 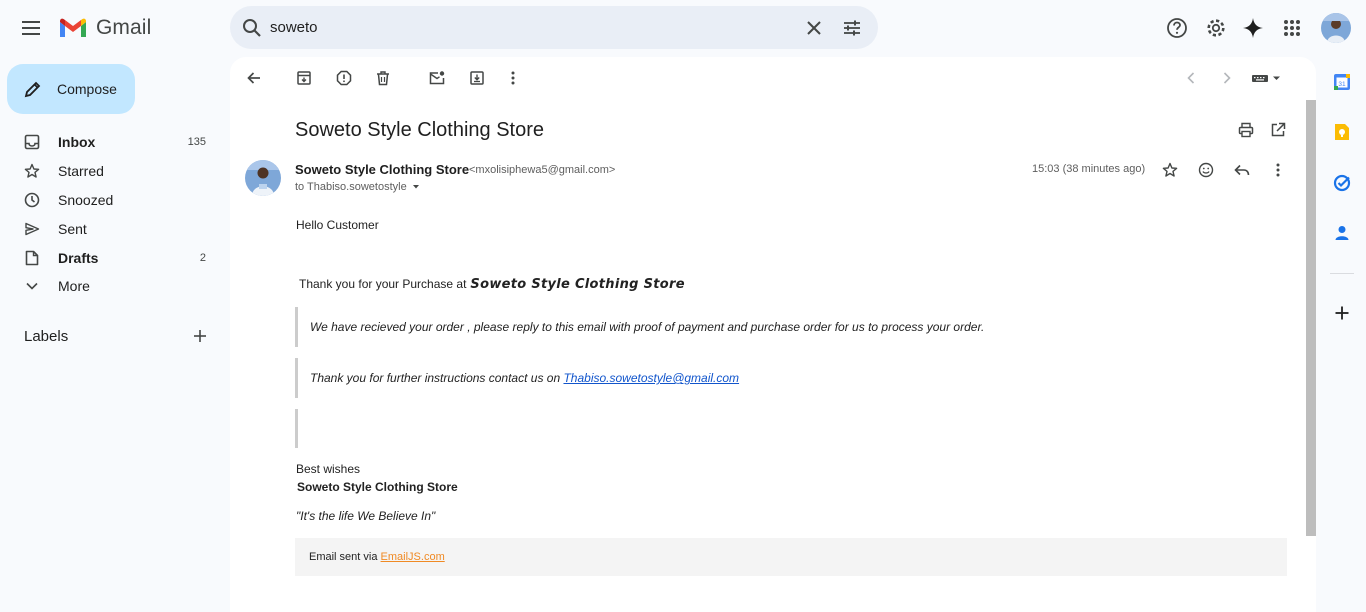 I want to click on svg-text: 31, so click(x=1342, y=84).